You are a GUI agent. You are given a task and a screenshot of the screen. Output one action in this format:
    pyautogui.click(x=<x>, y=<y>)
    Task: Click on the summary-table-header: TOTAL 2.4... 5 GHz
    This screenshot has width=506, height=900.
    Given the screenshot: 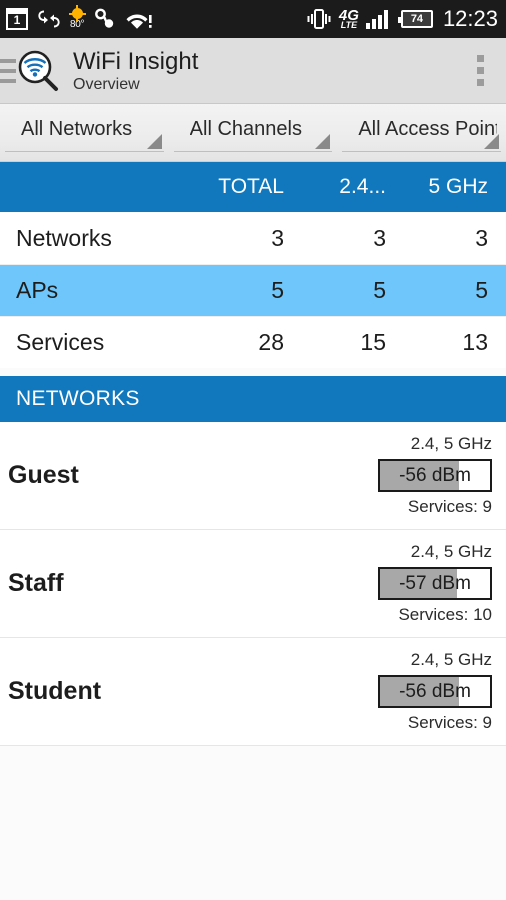 What is the action you would take?
    pyautogui.click(x=253, y=187)
    